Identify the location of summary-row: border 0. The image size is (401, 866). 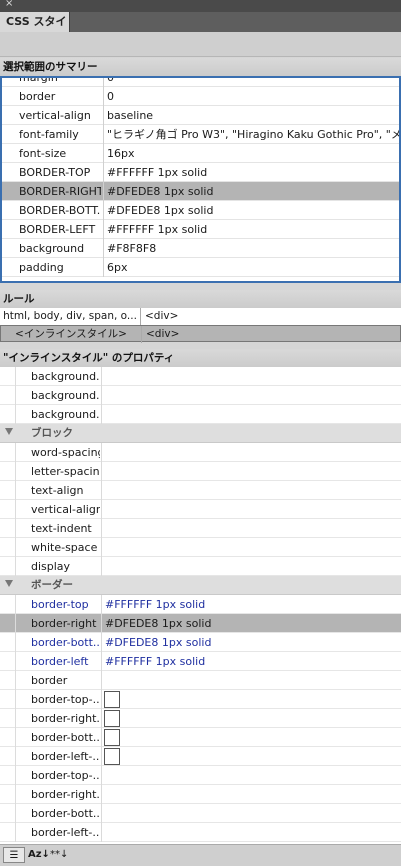
(200, 96).